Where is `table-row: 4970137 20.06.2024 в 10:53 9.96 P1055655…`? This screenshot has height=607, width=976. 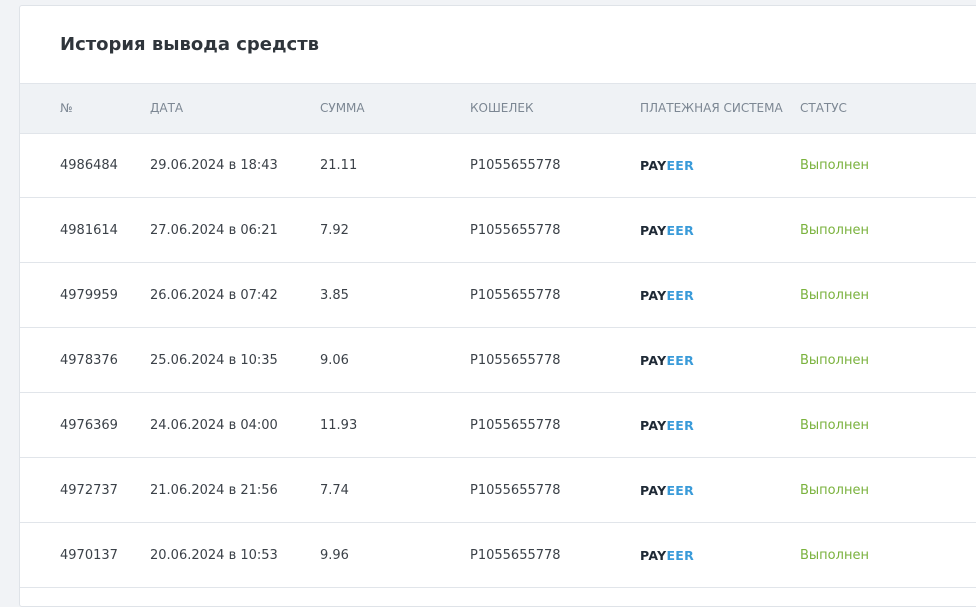 table-row: 4970137 20.06.2024 в 10:53 9.96 P1055655… is located at coordinates (498, 555).